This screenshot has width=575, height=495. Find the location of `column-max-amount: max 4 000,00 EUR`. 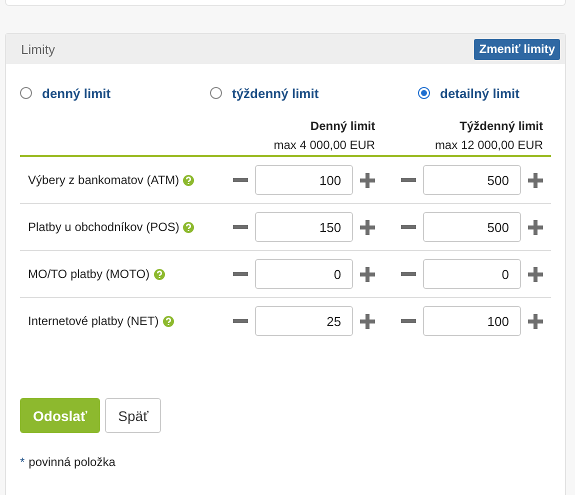

column-max-amount: max 4 000,00 EUR is located at coordinates (324, 145).